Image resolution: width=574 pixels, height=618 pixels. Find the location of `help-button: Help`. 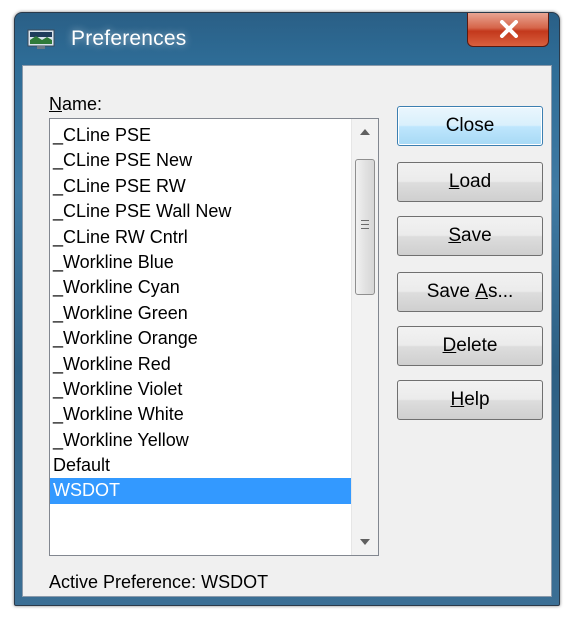

help-button: Help is located at coordinates (470, 400).